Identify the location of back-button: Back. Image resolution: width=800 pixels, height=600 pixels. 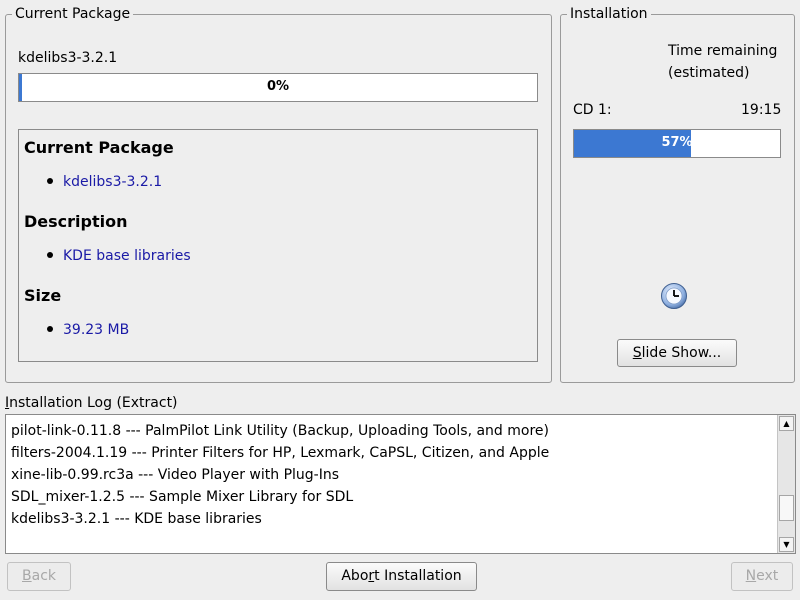
(39, 576).